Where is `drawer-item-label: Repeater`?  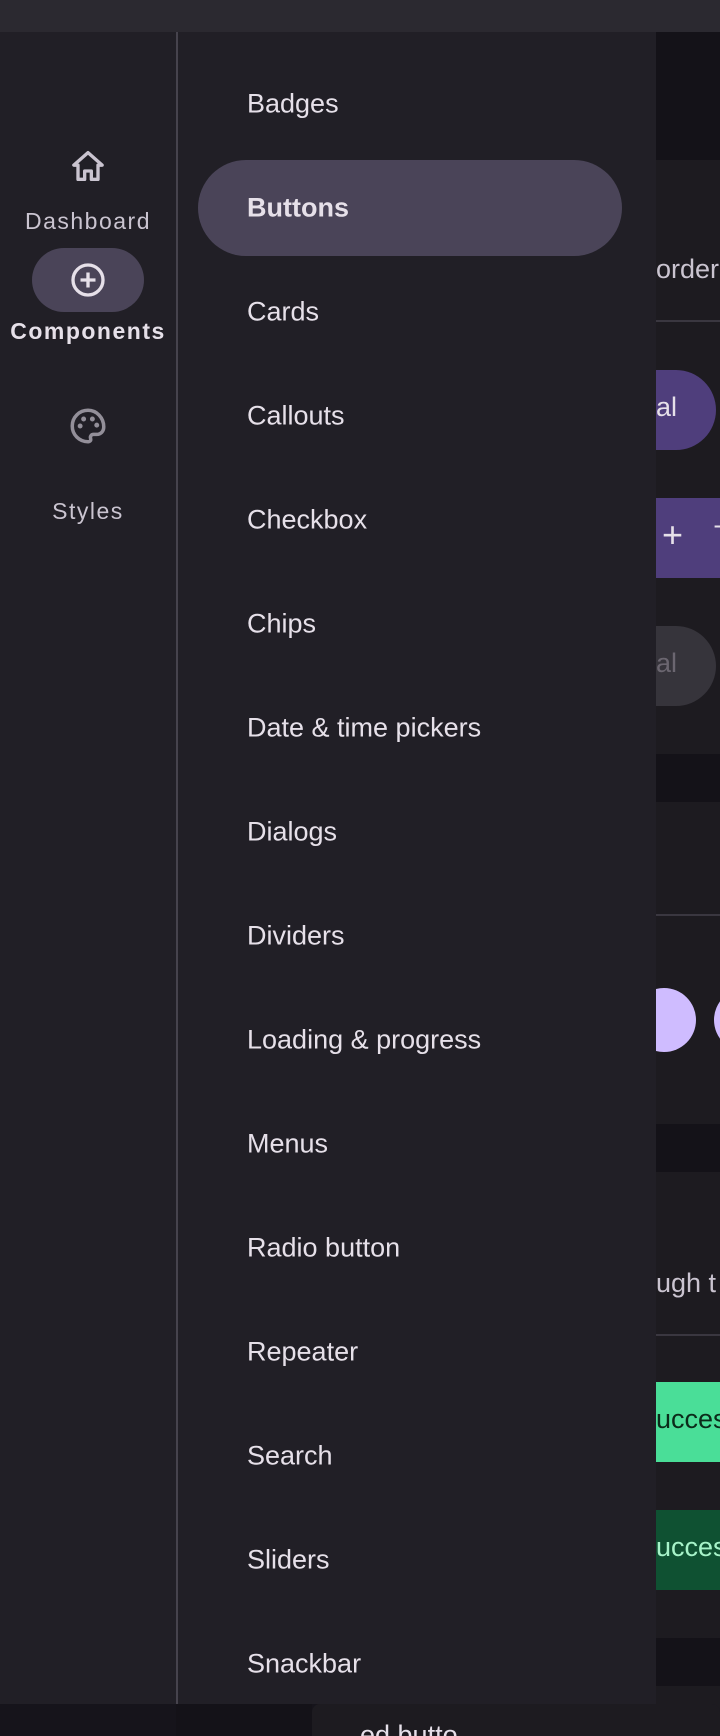 drawer-item-label: Repeater is located at coordinates (303, 1351).